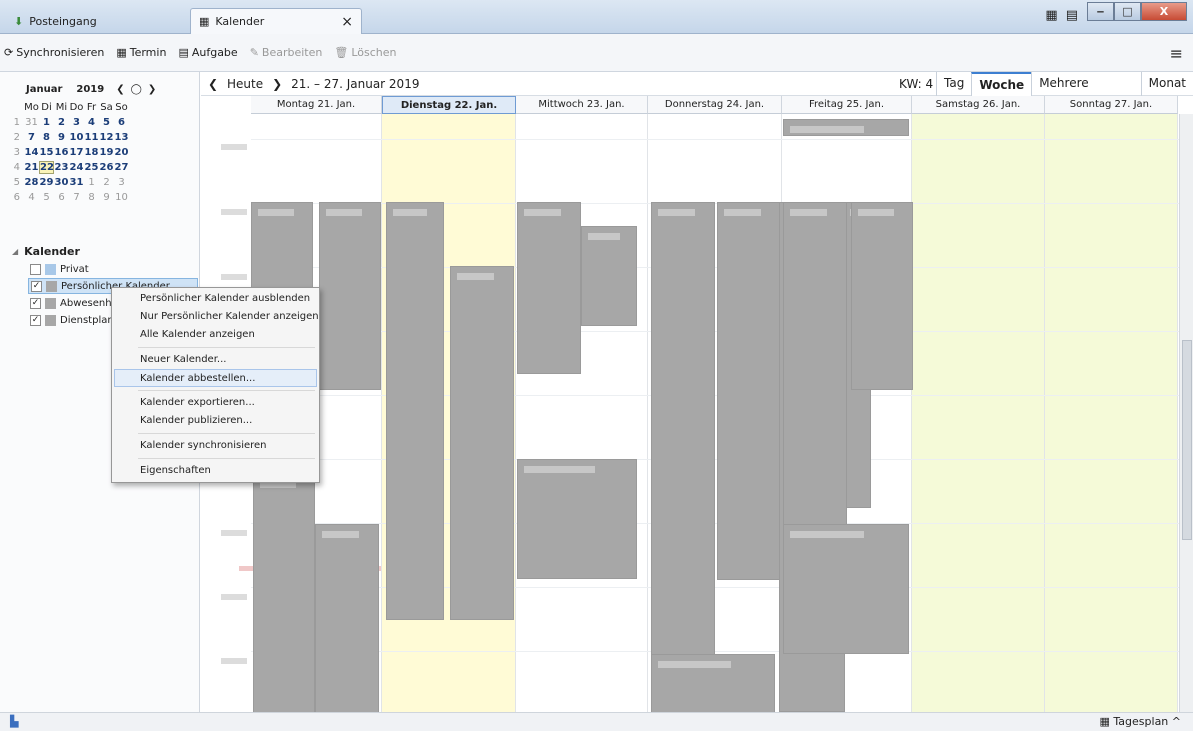 Image resolution: width=1193 pixels, height=731 pixels. I want to click on new-event-button: ▦ Termin, so click(141, 52).